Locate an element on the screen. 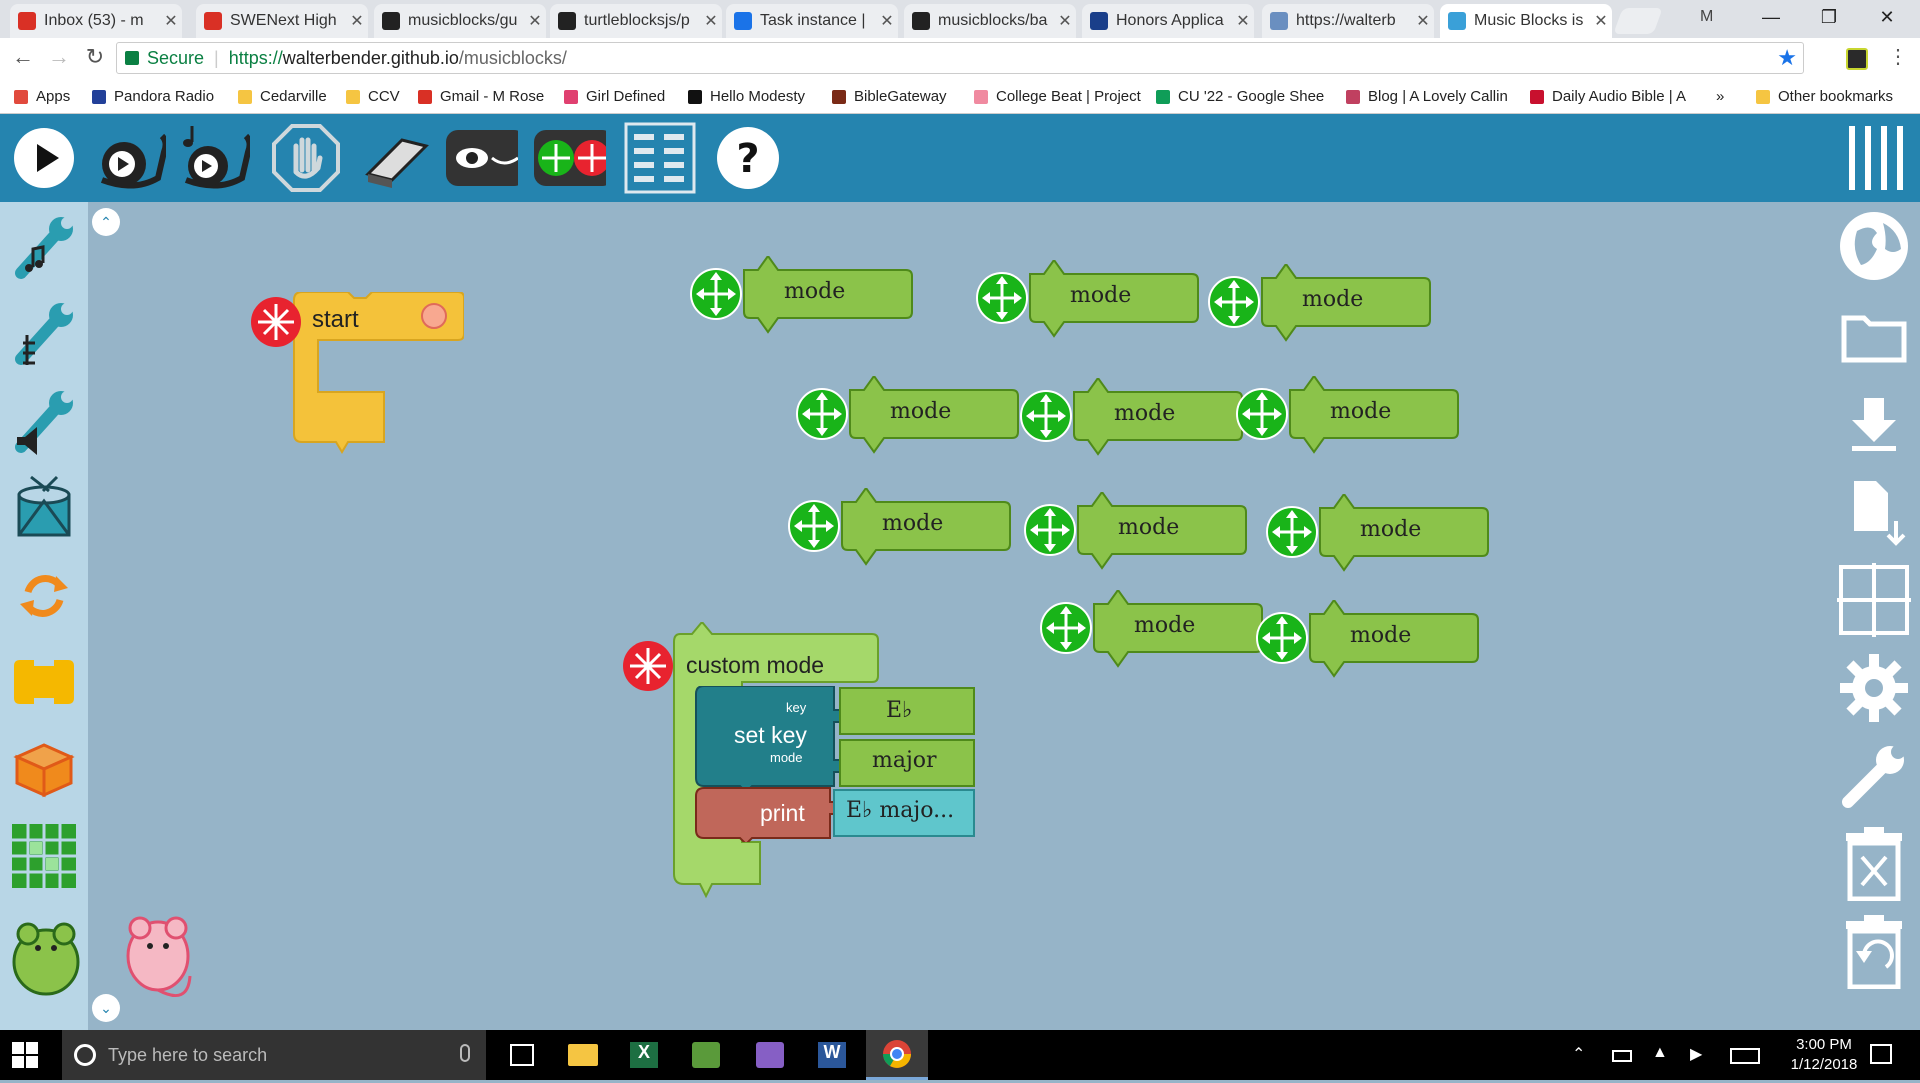 This screenshot has width=1920, height=1083. chrome-taskbar-button is located at coordinates (897, 1055).